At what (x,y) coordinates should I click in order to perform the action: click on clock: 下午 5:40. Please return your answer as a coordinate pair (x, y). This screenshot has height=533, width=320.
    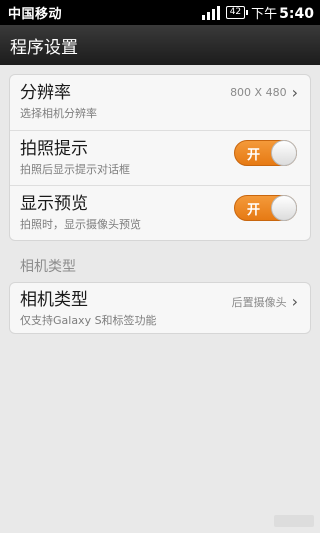
    Looking at the image, I should click on (282, 12).